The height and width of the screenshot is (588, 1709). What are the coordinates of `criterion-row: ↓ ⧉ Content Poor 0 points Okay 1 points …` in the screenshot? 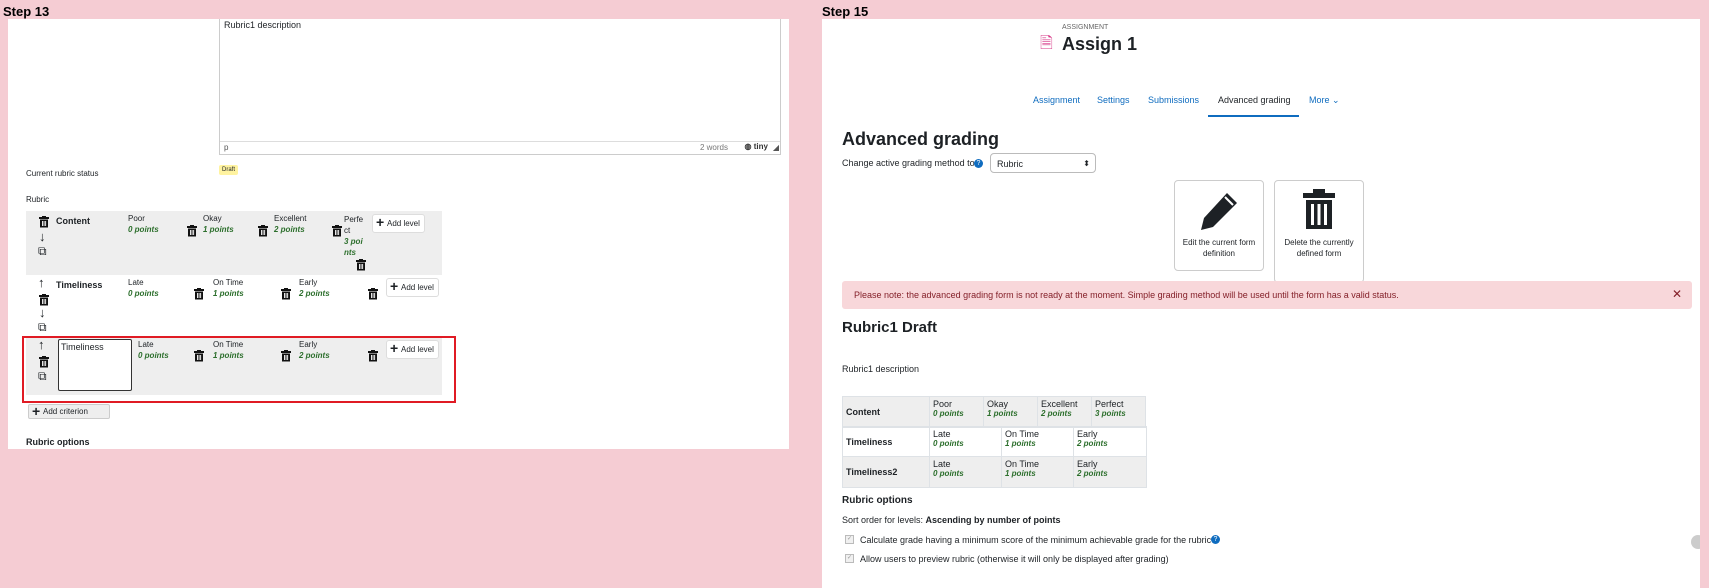 It's located at (234, 243).